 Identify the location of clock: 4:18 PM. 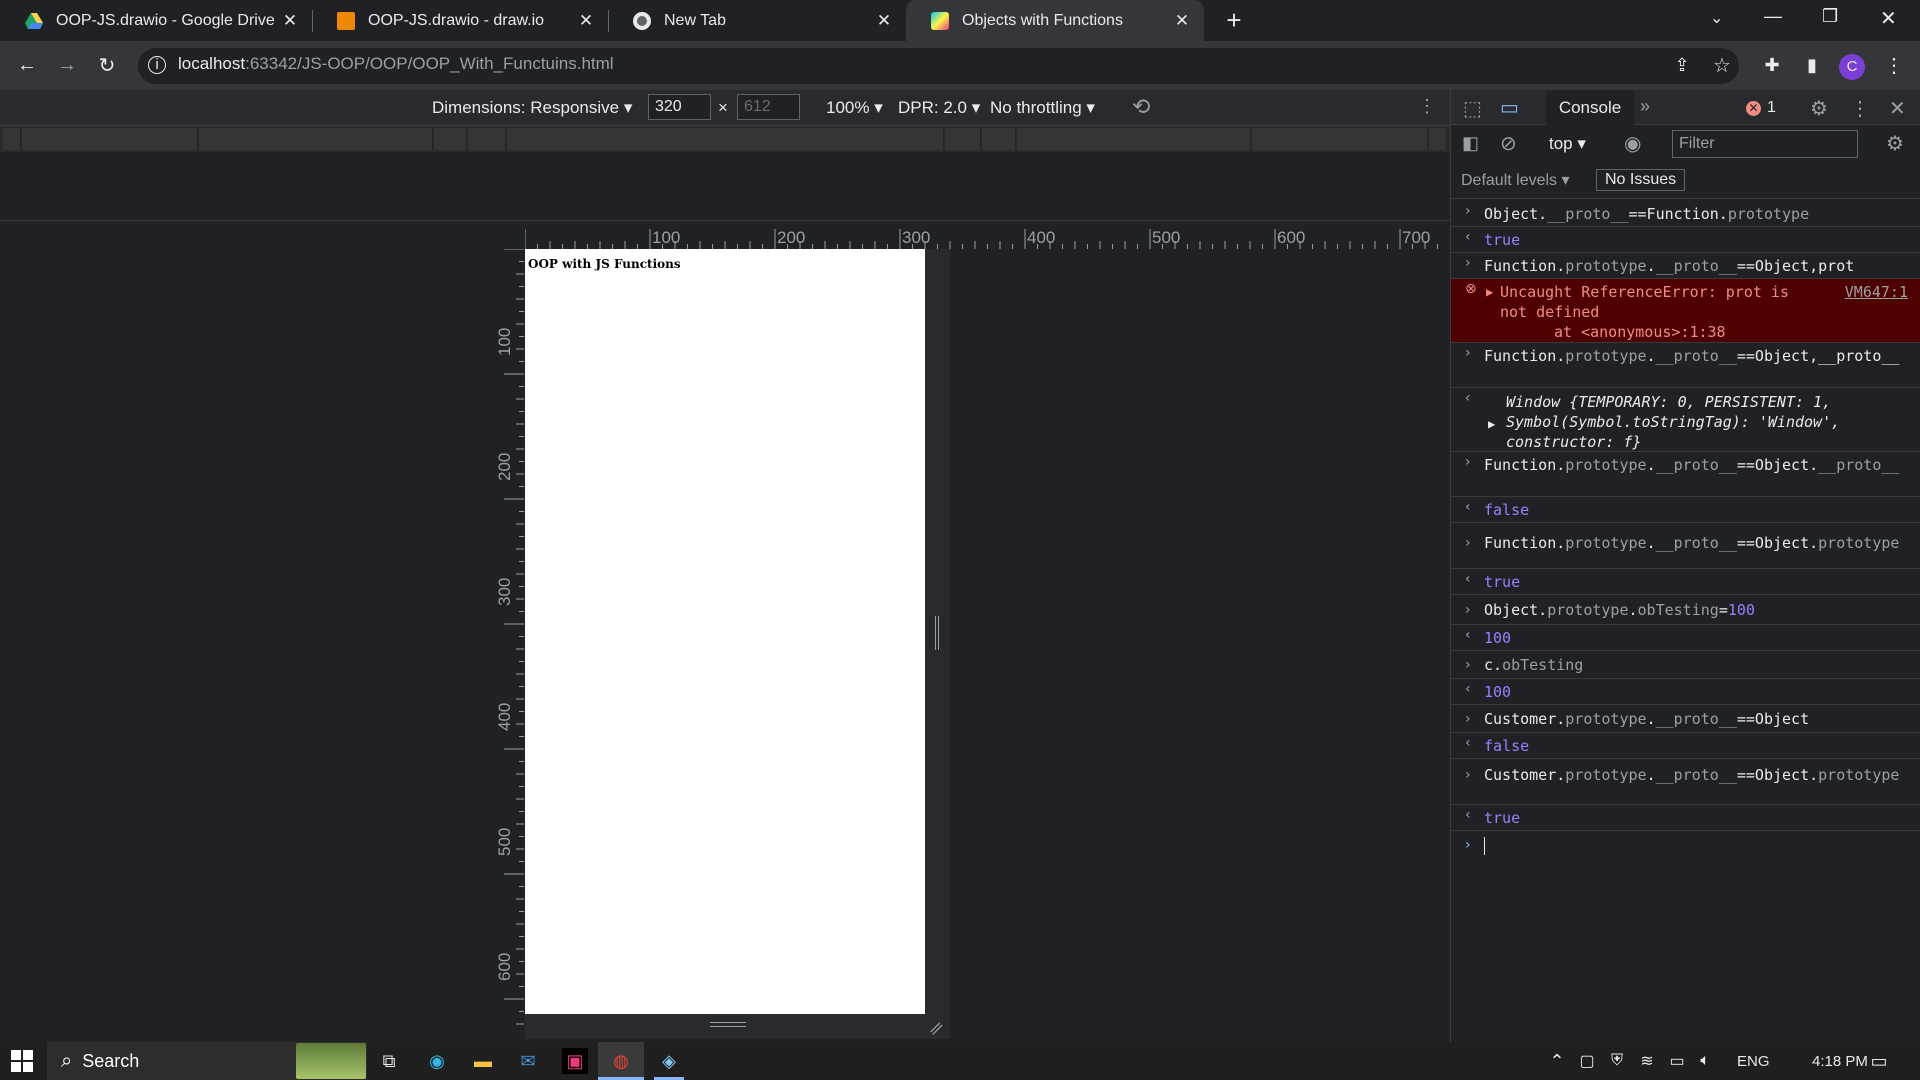
(1840, 1061).